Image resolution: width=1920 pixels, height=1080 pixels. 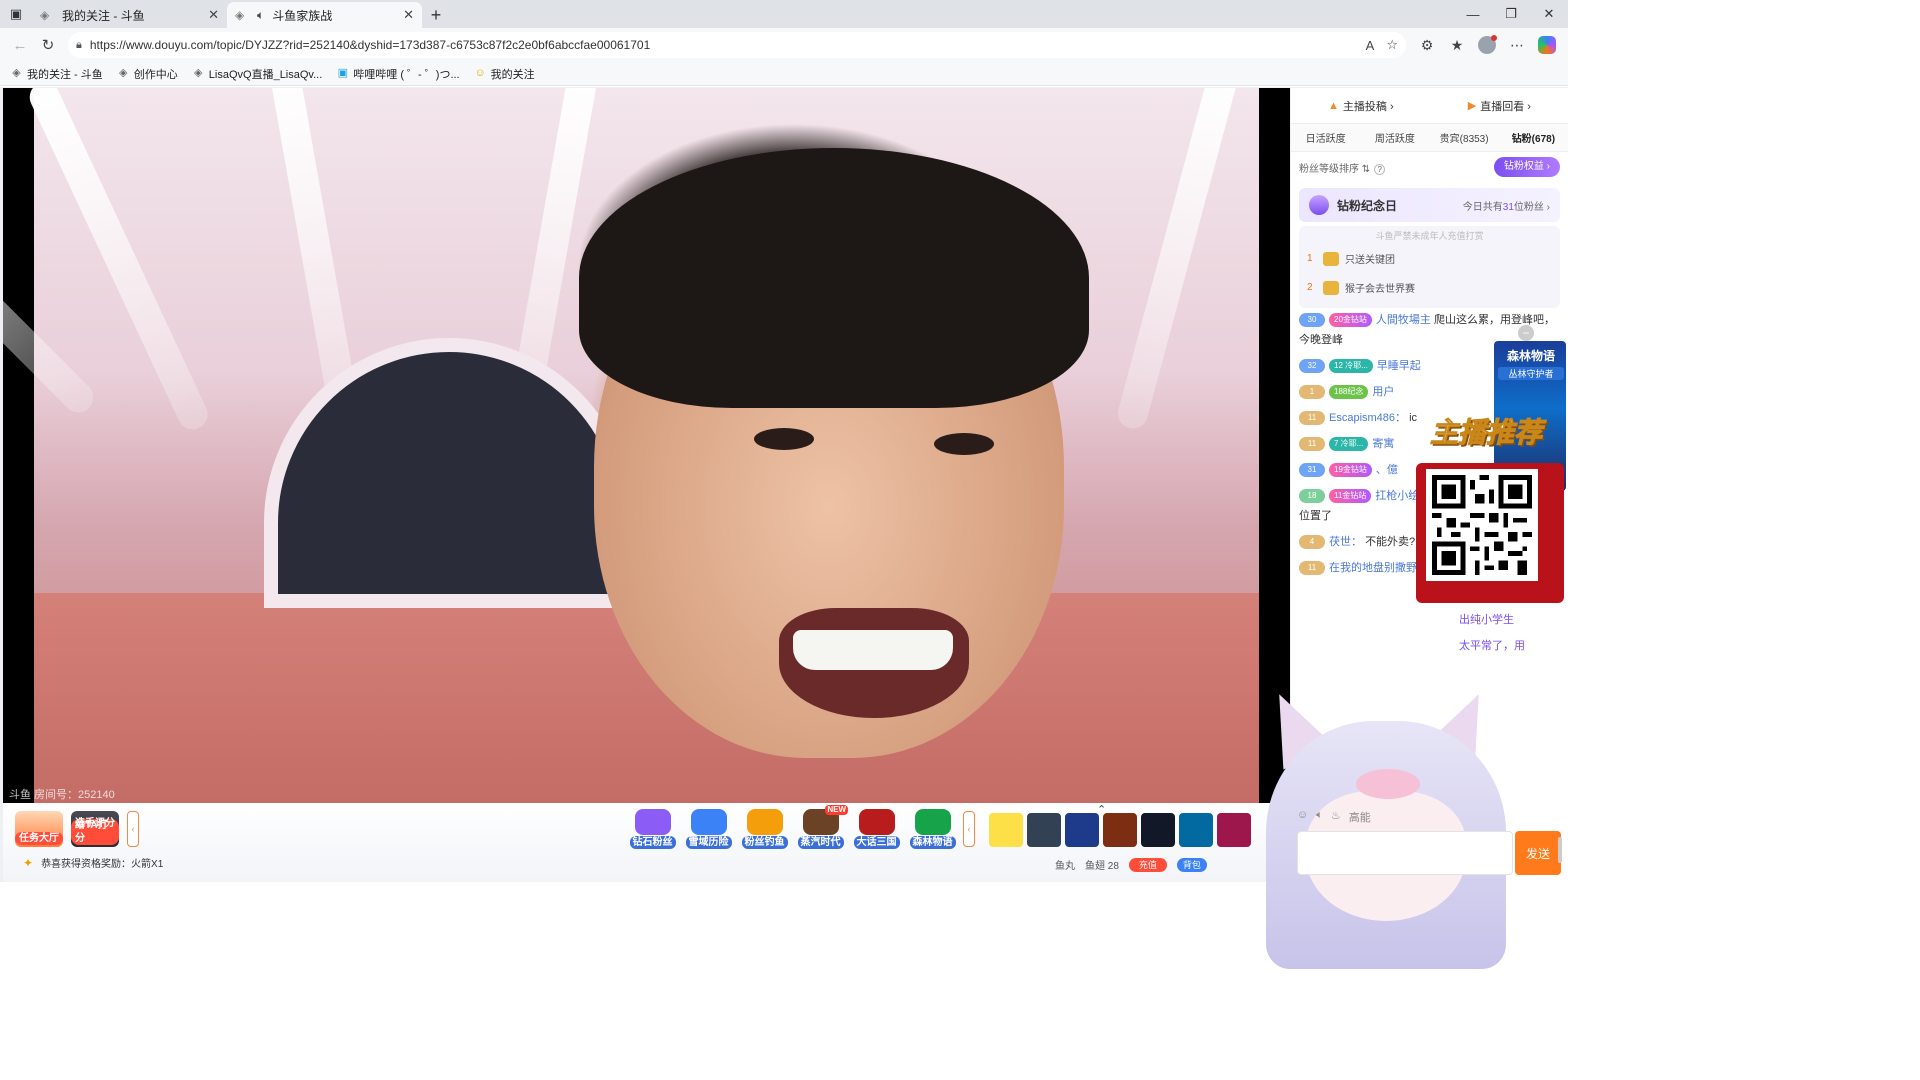 What do you see at coordinates (1325, 137) in the screenshot?
I see `tab-daily-activity: 日活跃度` at bounding box center [1325, 137].